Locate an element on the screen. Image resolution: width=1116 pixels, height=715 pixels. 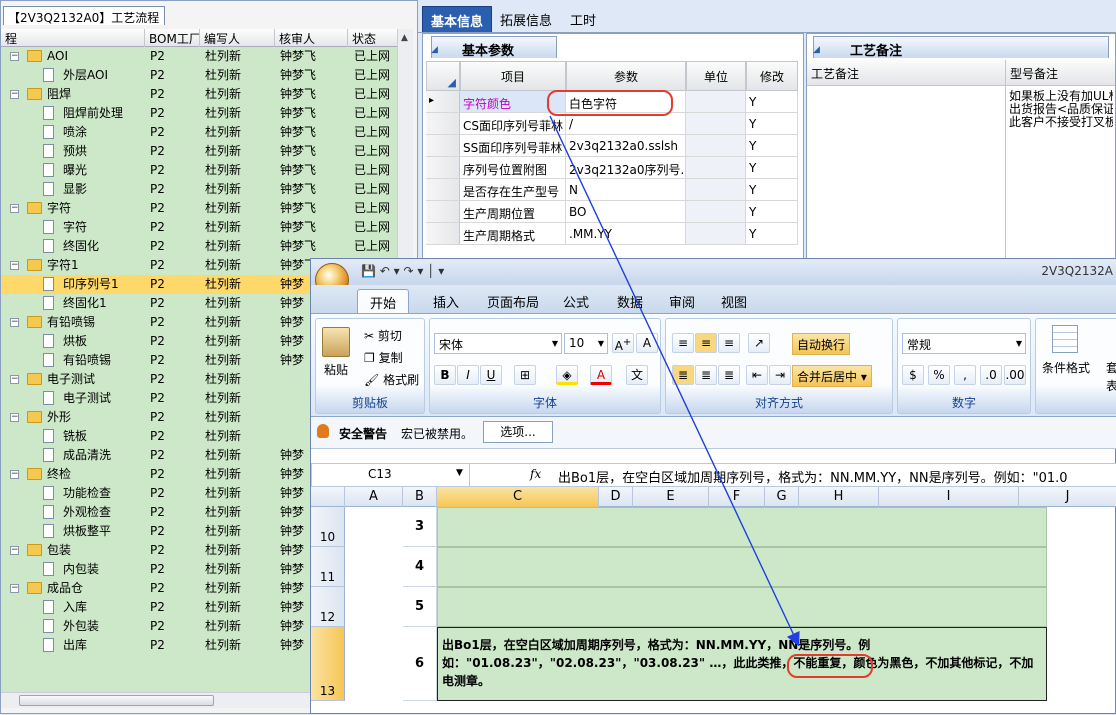
scroll-thumb is located at coordinates (116, 700).